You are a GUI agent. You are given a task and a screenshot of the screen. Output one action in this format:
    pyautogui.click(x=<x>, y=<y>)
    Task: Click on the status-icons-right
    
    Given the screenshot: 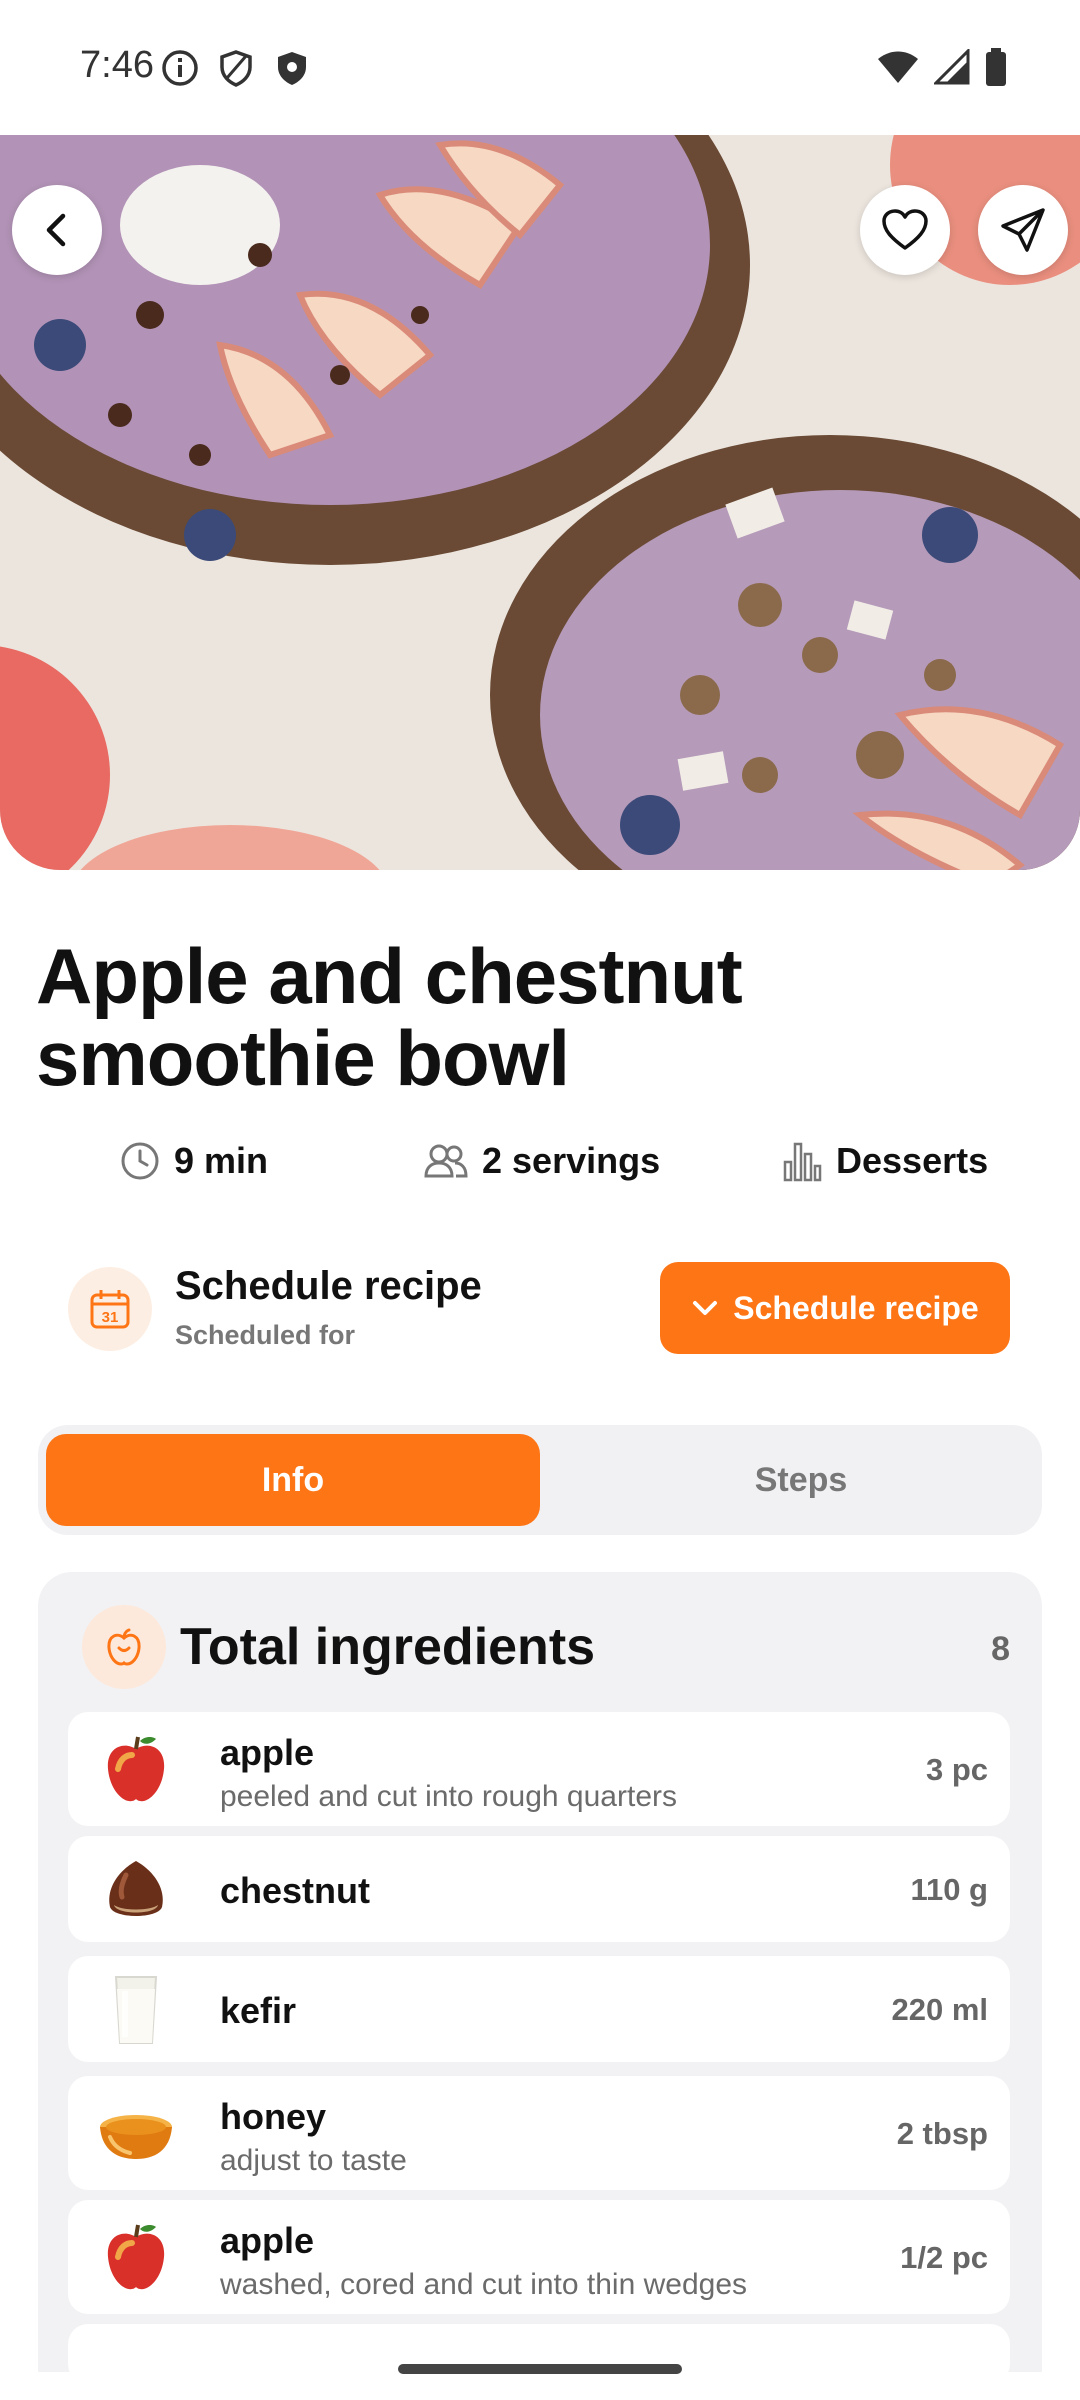 What is the action you would take?
    pyautogui.click(x=942, y=67)
    